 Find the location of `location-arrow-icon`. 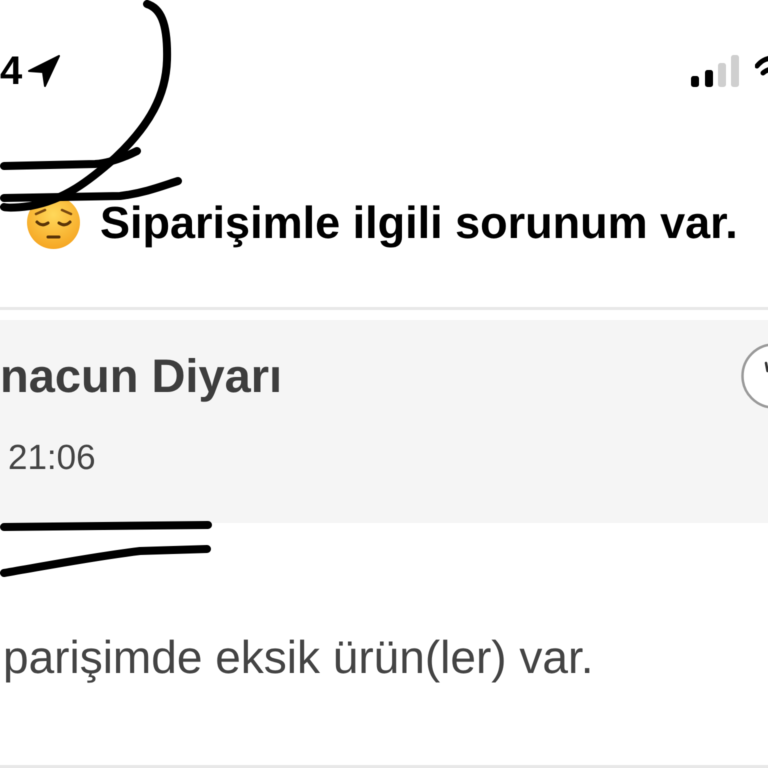

location-arrow-icon is located at coordinates (44, 71).